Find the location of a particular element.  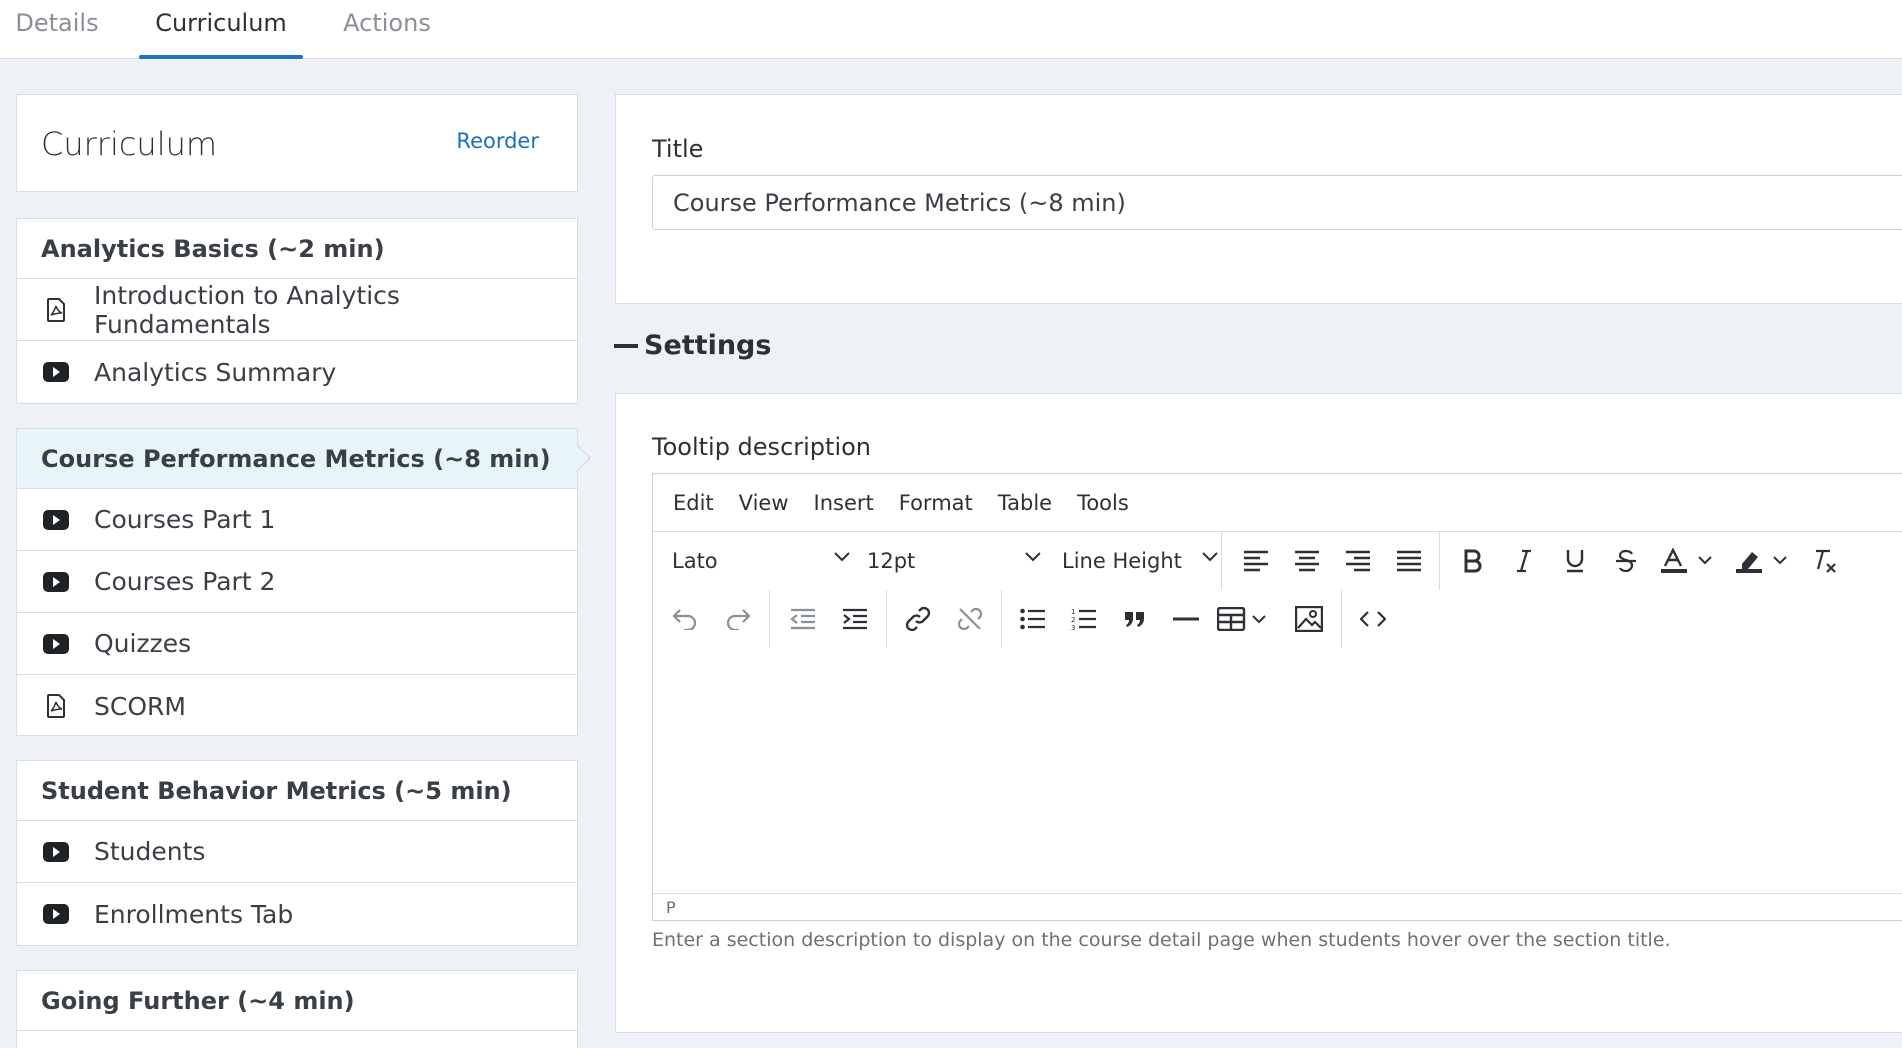

collapse-icon is located at coordinates (626, 345).